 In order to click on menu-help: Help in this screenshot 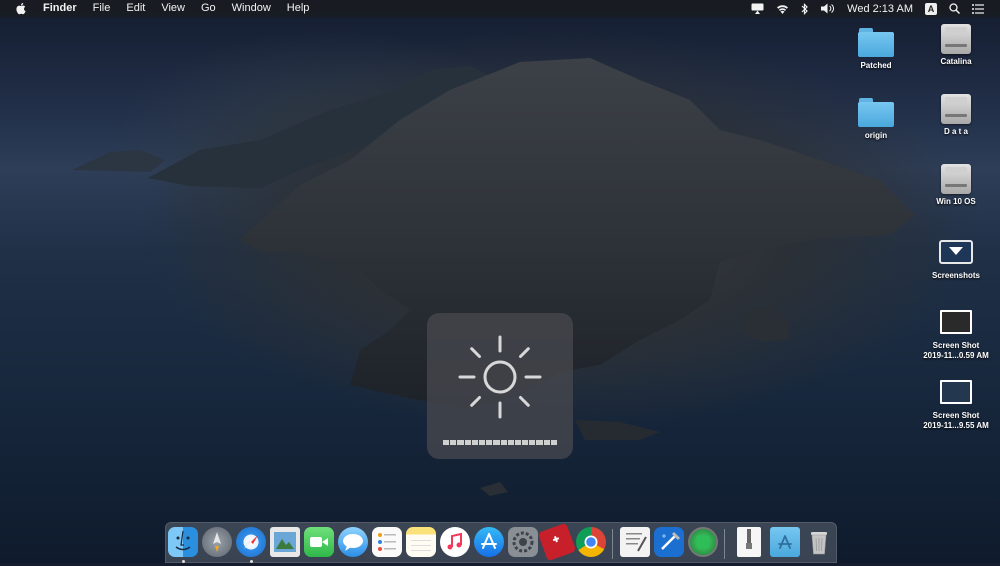, I will do `click(298, 8)`.